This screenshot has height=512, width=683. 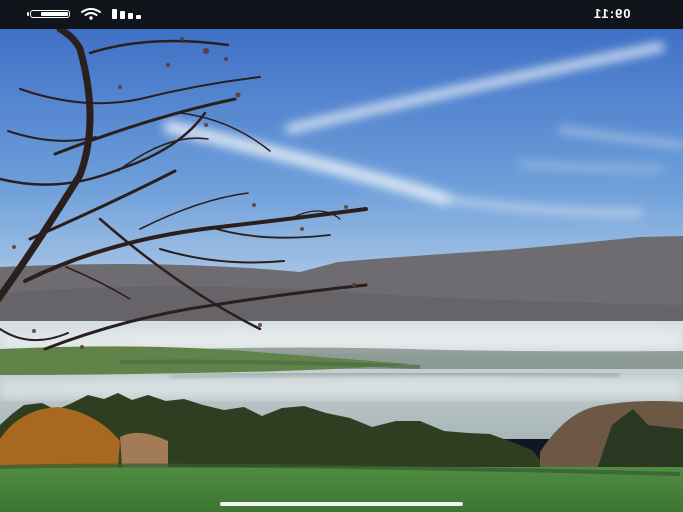 I want to click on battery-icon, so click(x=48, y=14).